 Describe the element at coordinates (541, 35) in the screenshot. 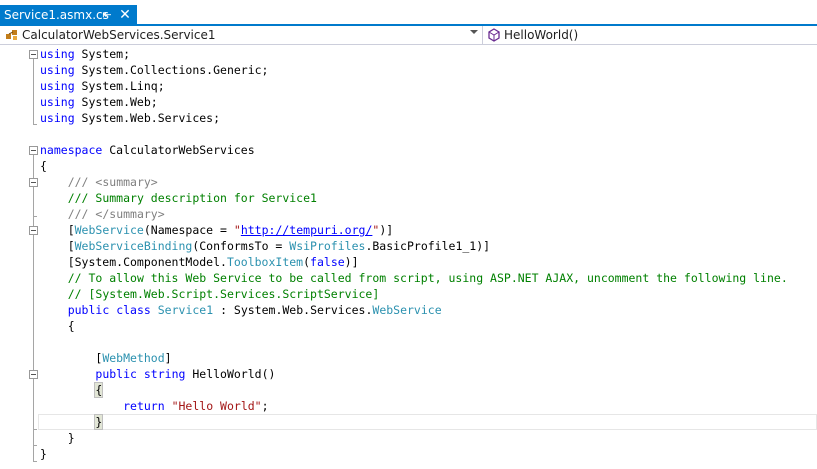

I see `member-dropdown-label: HelloWorld()` at that location.